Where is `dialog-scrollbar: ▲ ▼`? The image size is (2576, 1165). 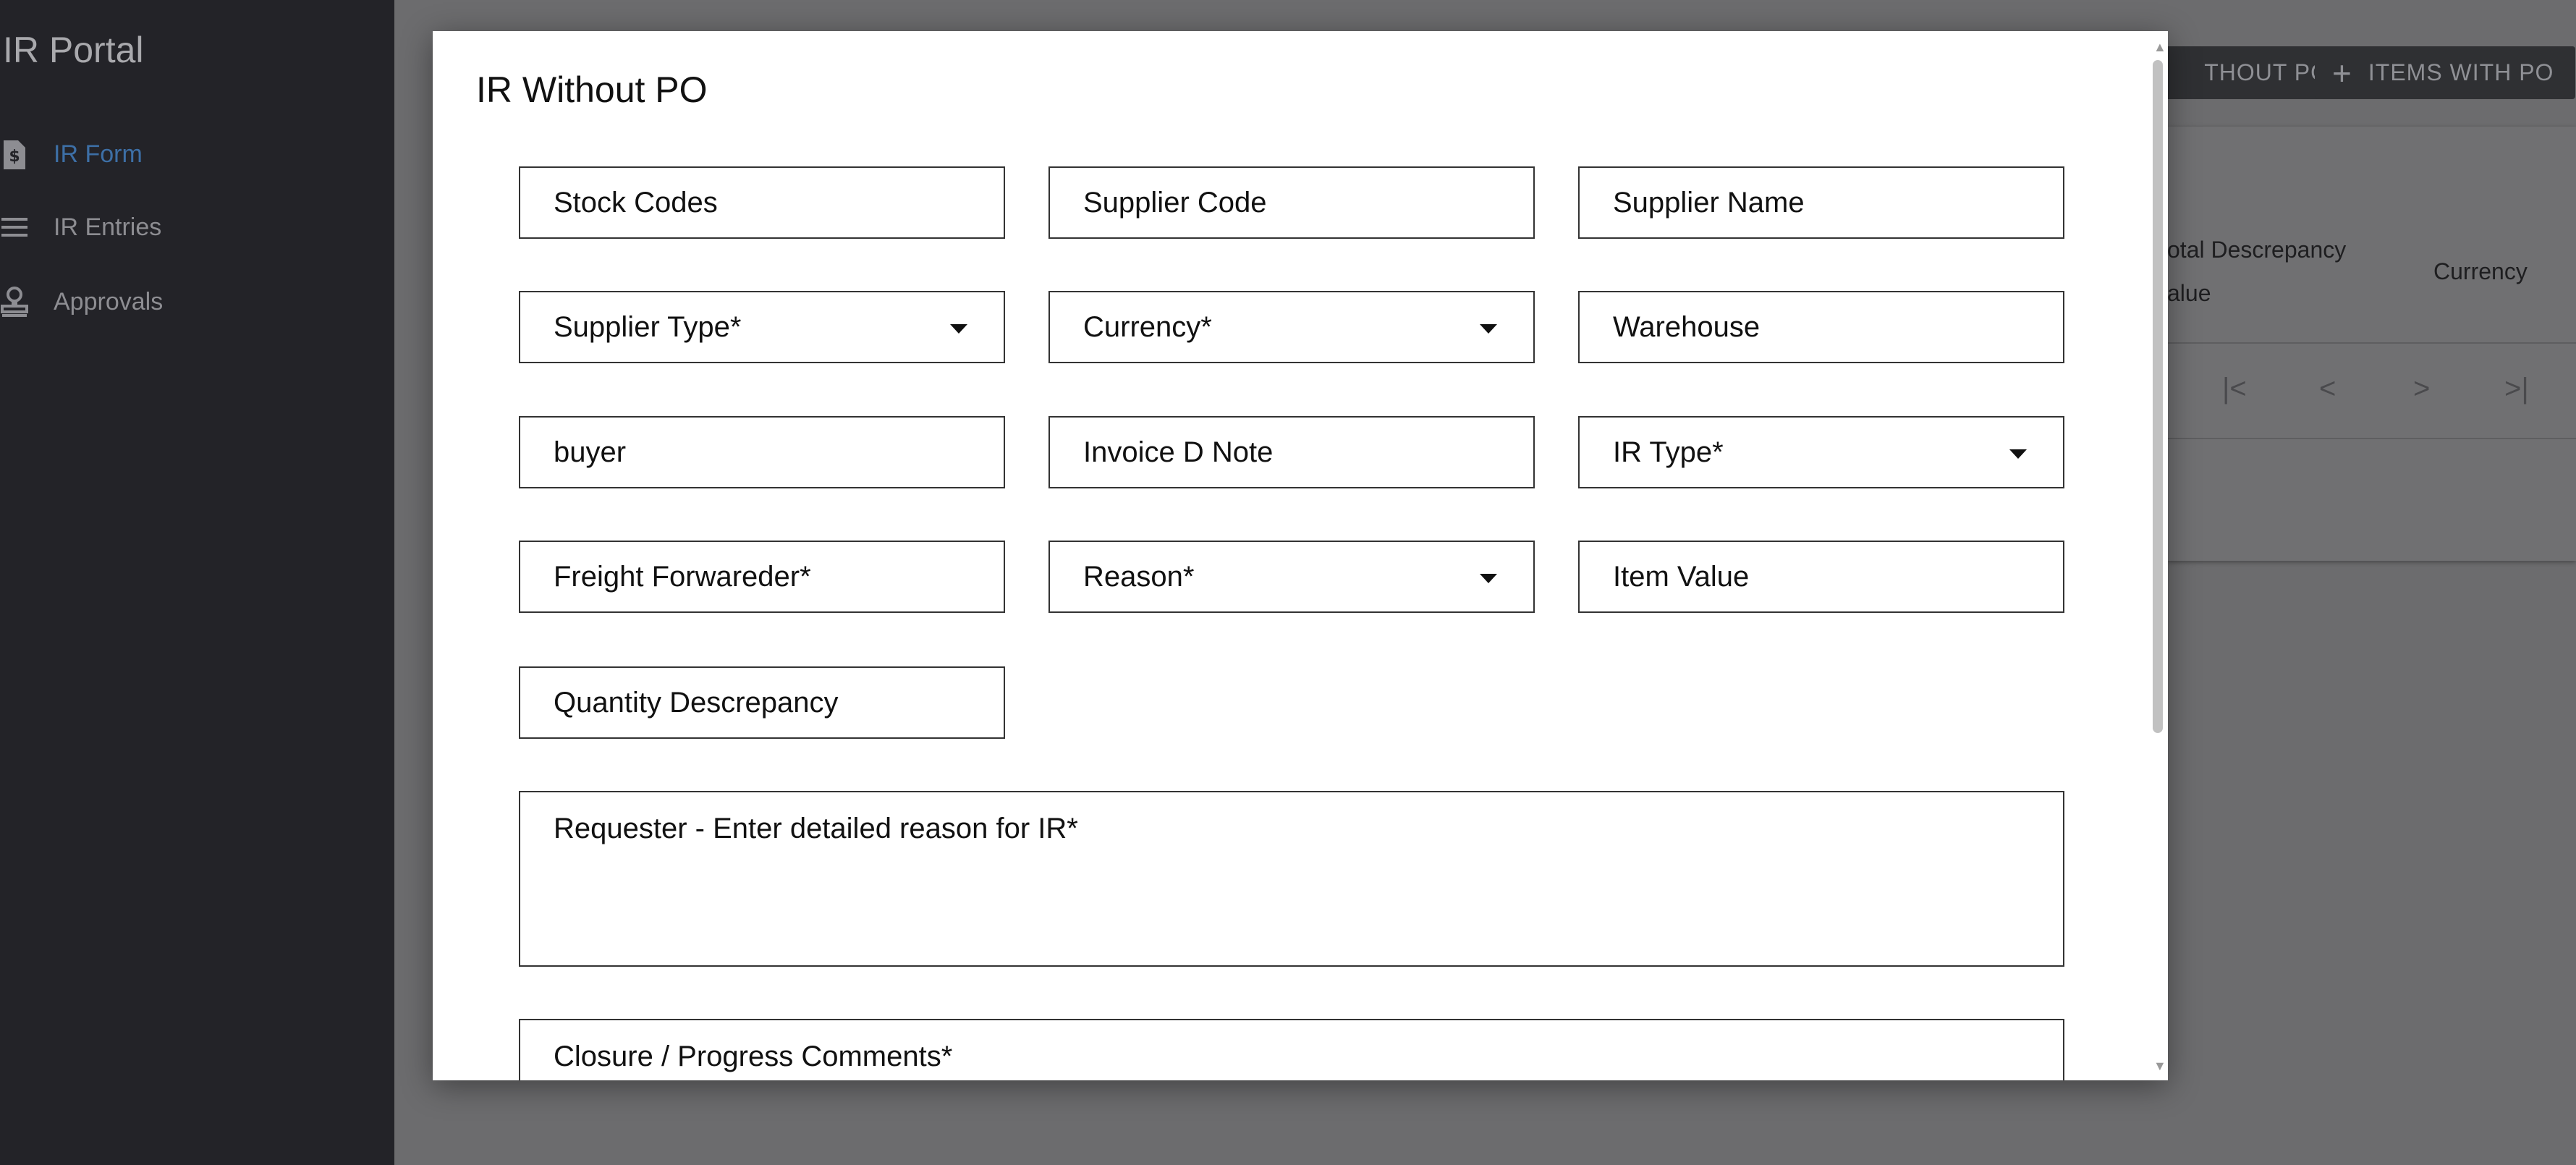
dialog-scrollbar: ▲ ▼ is located at coordinates (2158, 555).